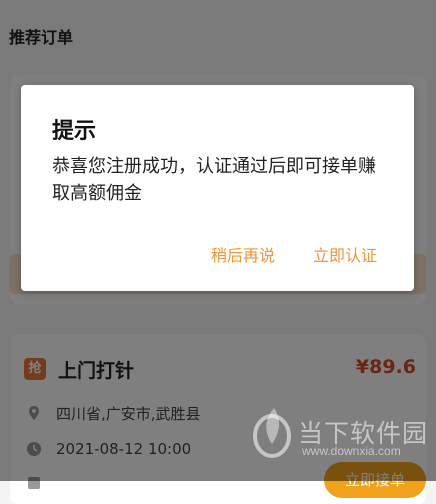 Image resolution: width=436 pixels, height=504 pixels. Describe the element at coordinates (243, 254) in the screenshot. I see `later-button: 稍后再说` at that location.